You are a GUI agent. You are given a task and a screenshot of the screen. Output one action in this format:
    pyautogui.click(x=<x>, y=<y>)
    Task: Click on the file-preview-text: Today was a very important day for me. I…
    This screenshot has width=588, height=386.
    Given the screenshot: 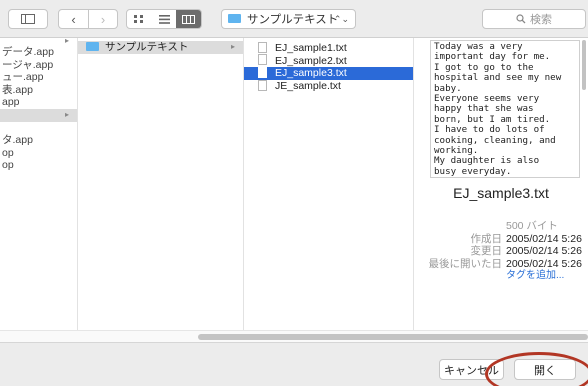 What is the action you would take?
    pyautogui.click(x=505, y=109)
    